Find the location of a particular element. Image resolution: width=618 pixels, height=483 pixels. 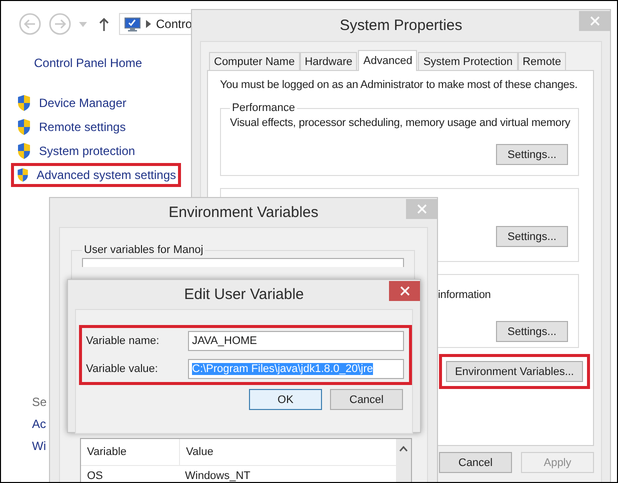

tab: Advanced is located at coordinates (388, 60).